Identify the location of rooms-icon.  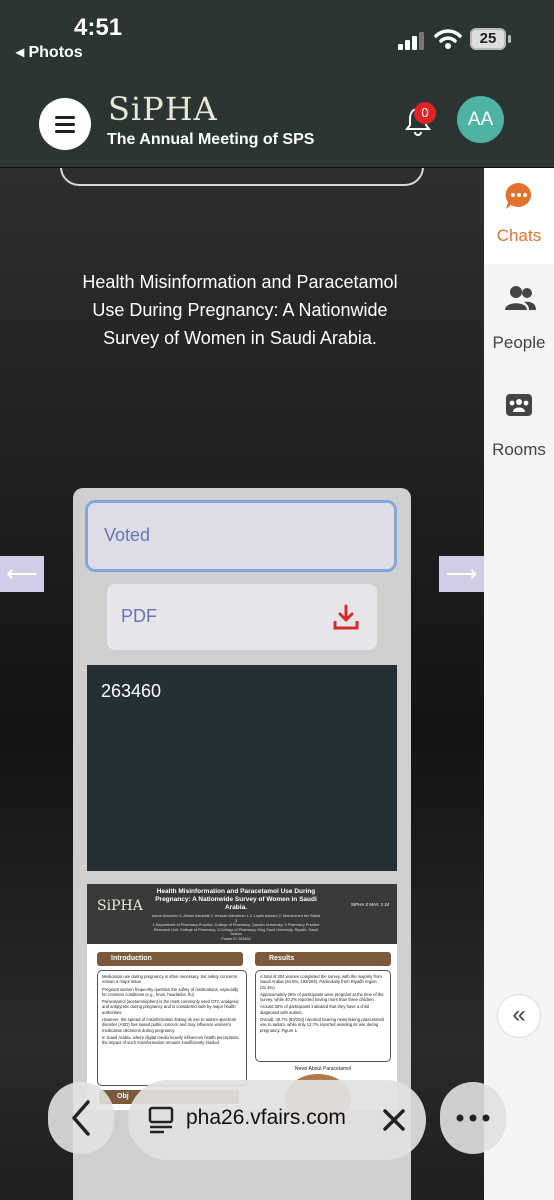
(519, 405).